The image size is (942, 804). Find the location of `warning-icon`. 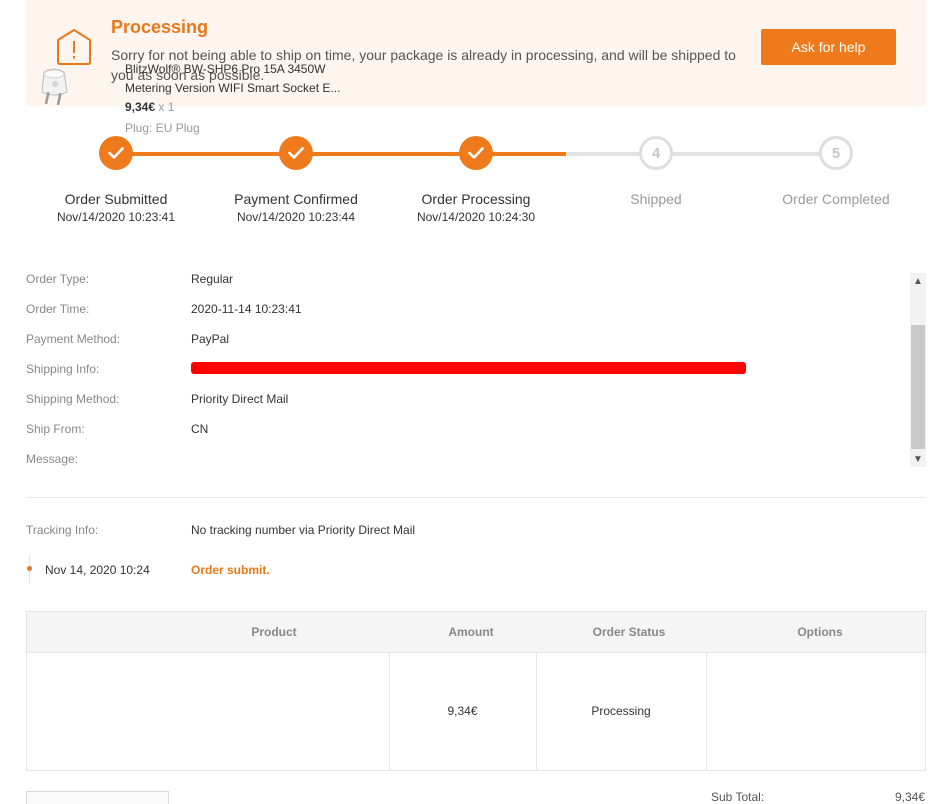

warning-icon is located at coordinates (74, 47).